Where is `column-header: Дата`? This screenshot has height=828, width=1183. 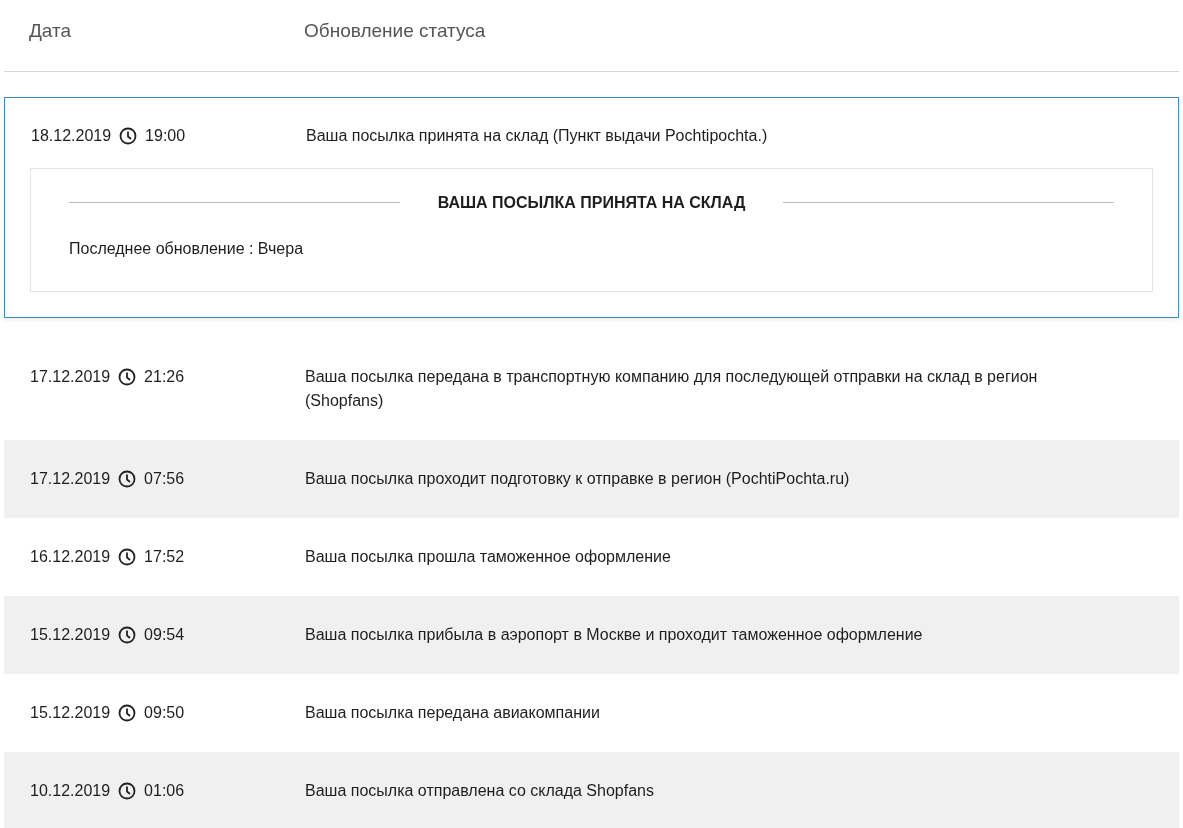 column-header: Дата is located at coordinates (50, 30).